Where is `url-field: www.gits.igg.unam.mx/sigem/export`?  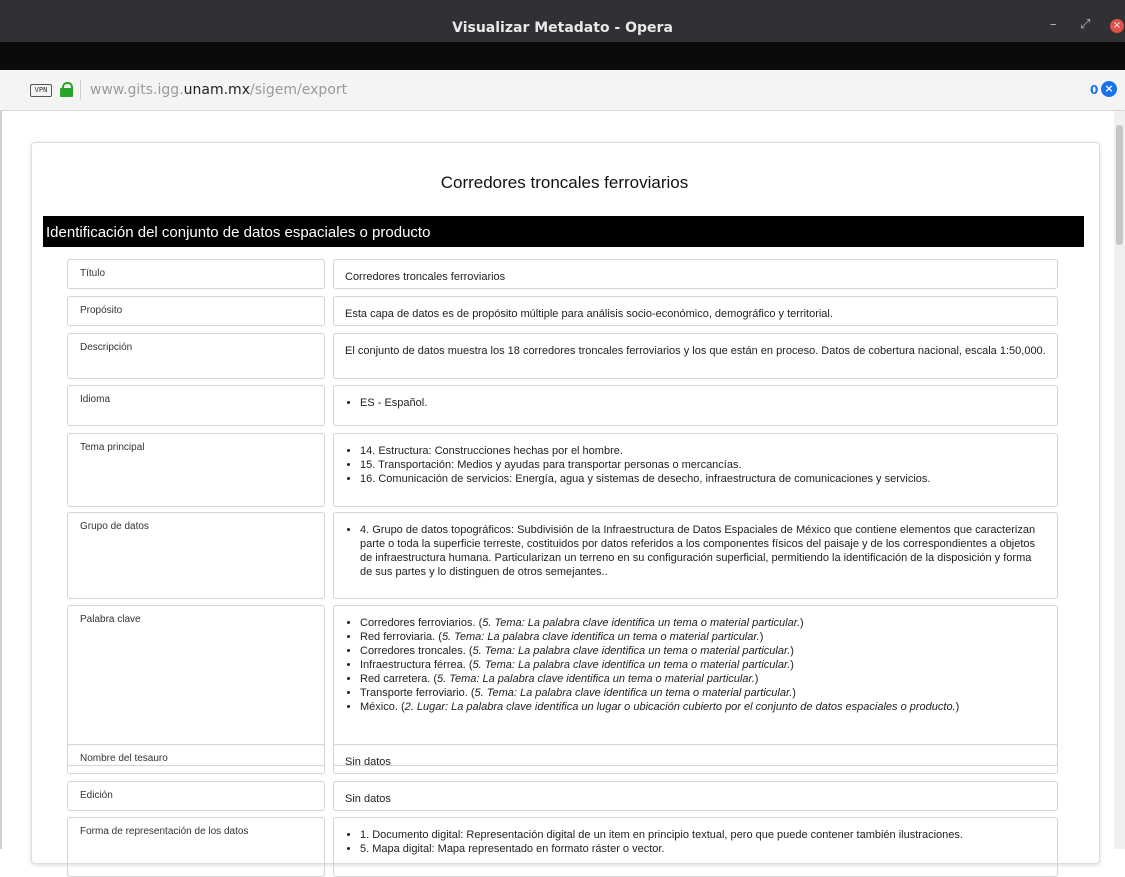 url-field: www.gits.igg.unam.mx/sigem/export is located at coordinates (218, 90).